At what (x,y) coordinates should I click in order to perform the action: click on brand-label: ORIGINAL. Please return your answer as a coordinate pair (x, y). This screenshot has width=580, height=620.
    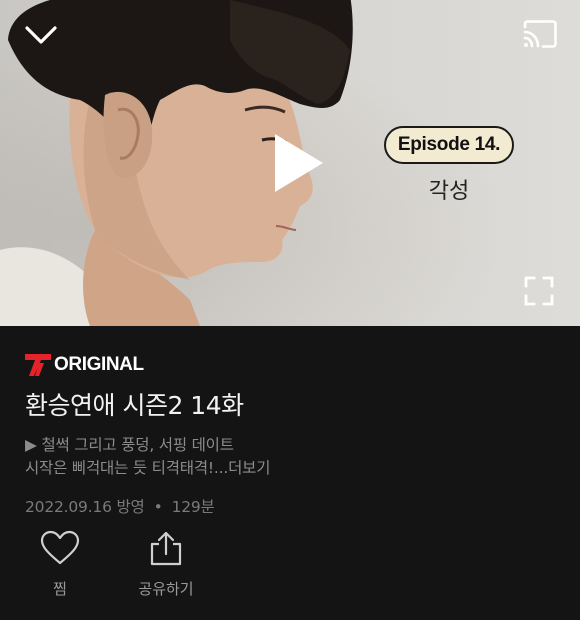
    Looking at the image, I should click on (290, 365).